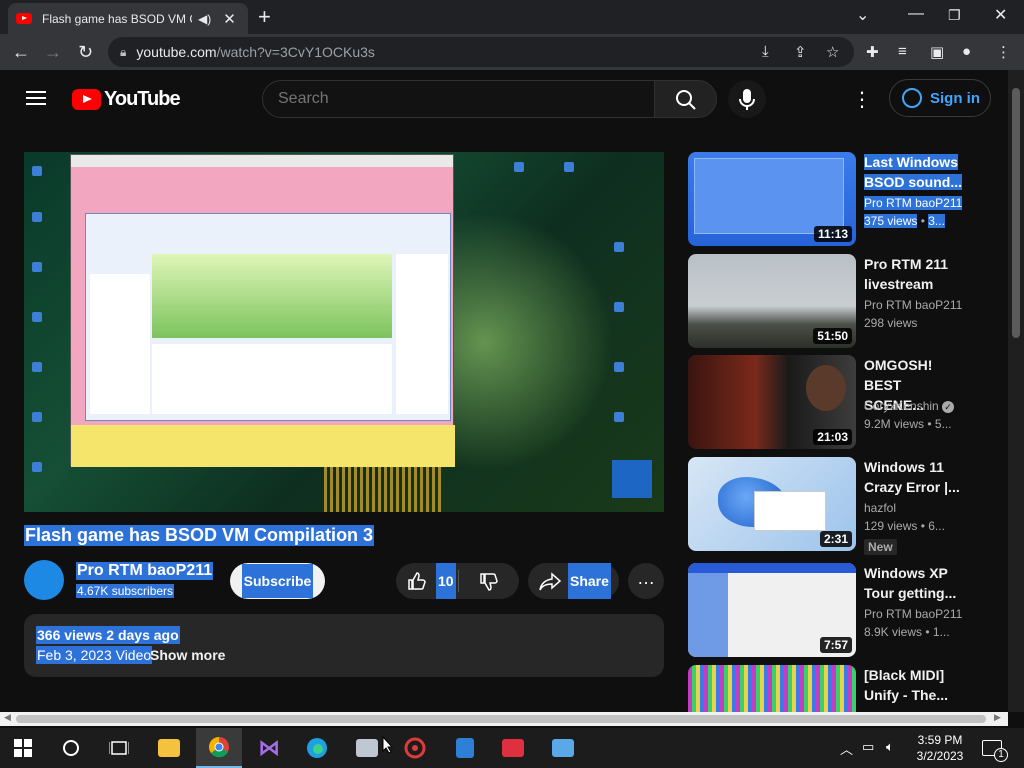  What do you see at coordinates (229, 19) in the screenshot?
I see `close-tab-icon: ✕` at bounding box center [229, 19].